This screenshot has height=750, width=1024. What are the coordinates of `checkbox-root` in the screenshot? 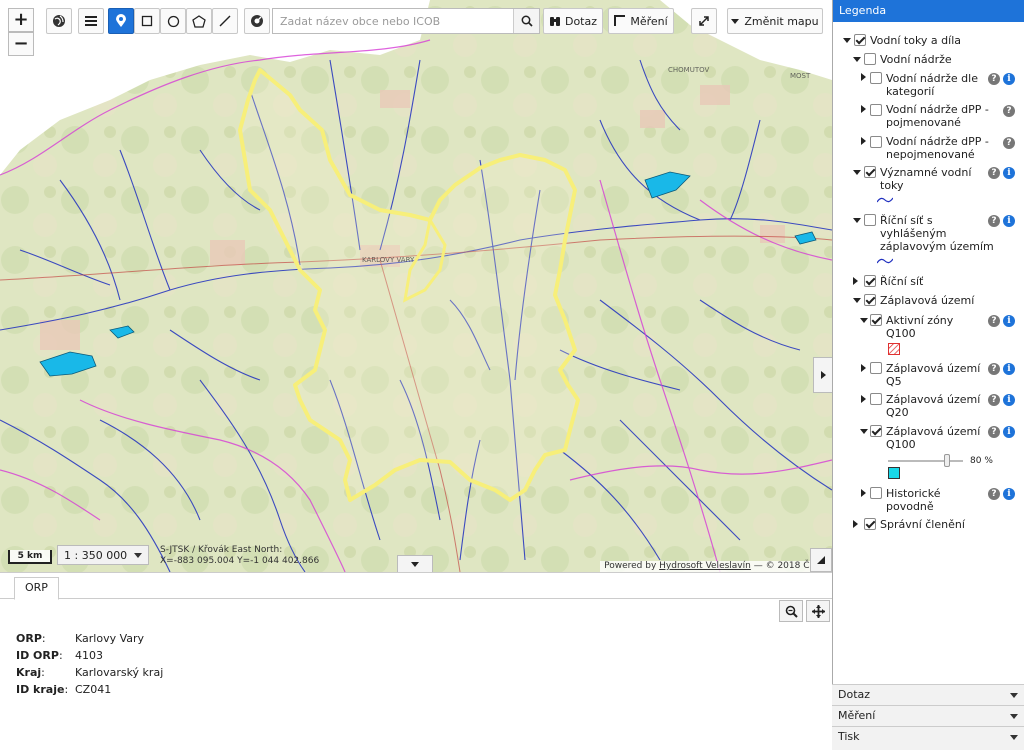 It's located at (860, 40).